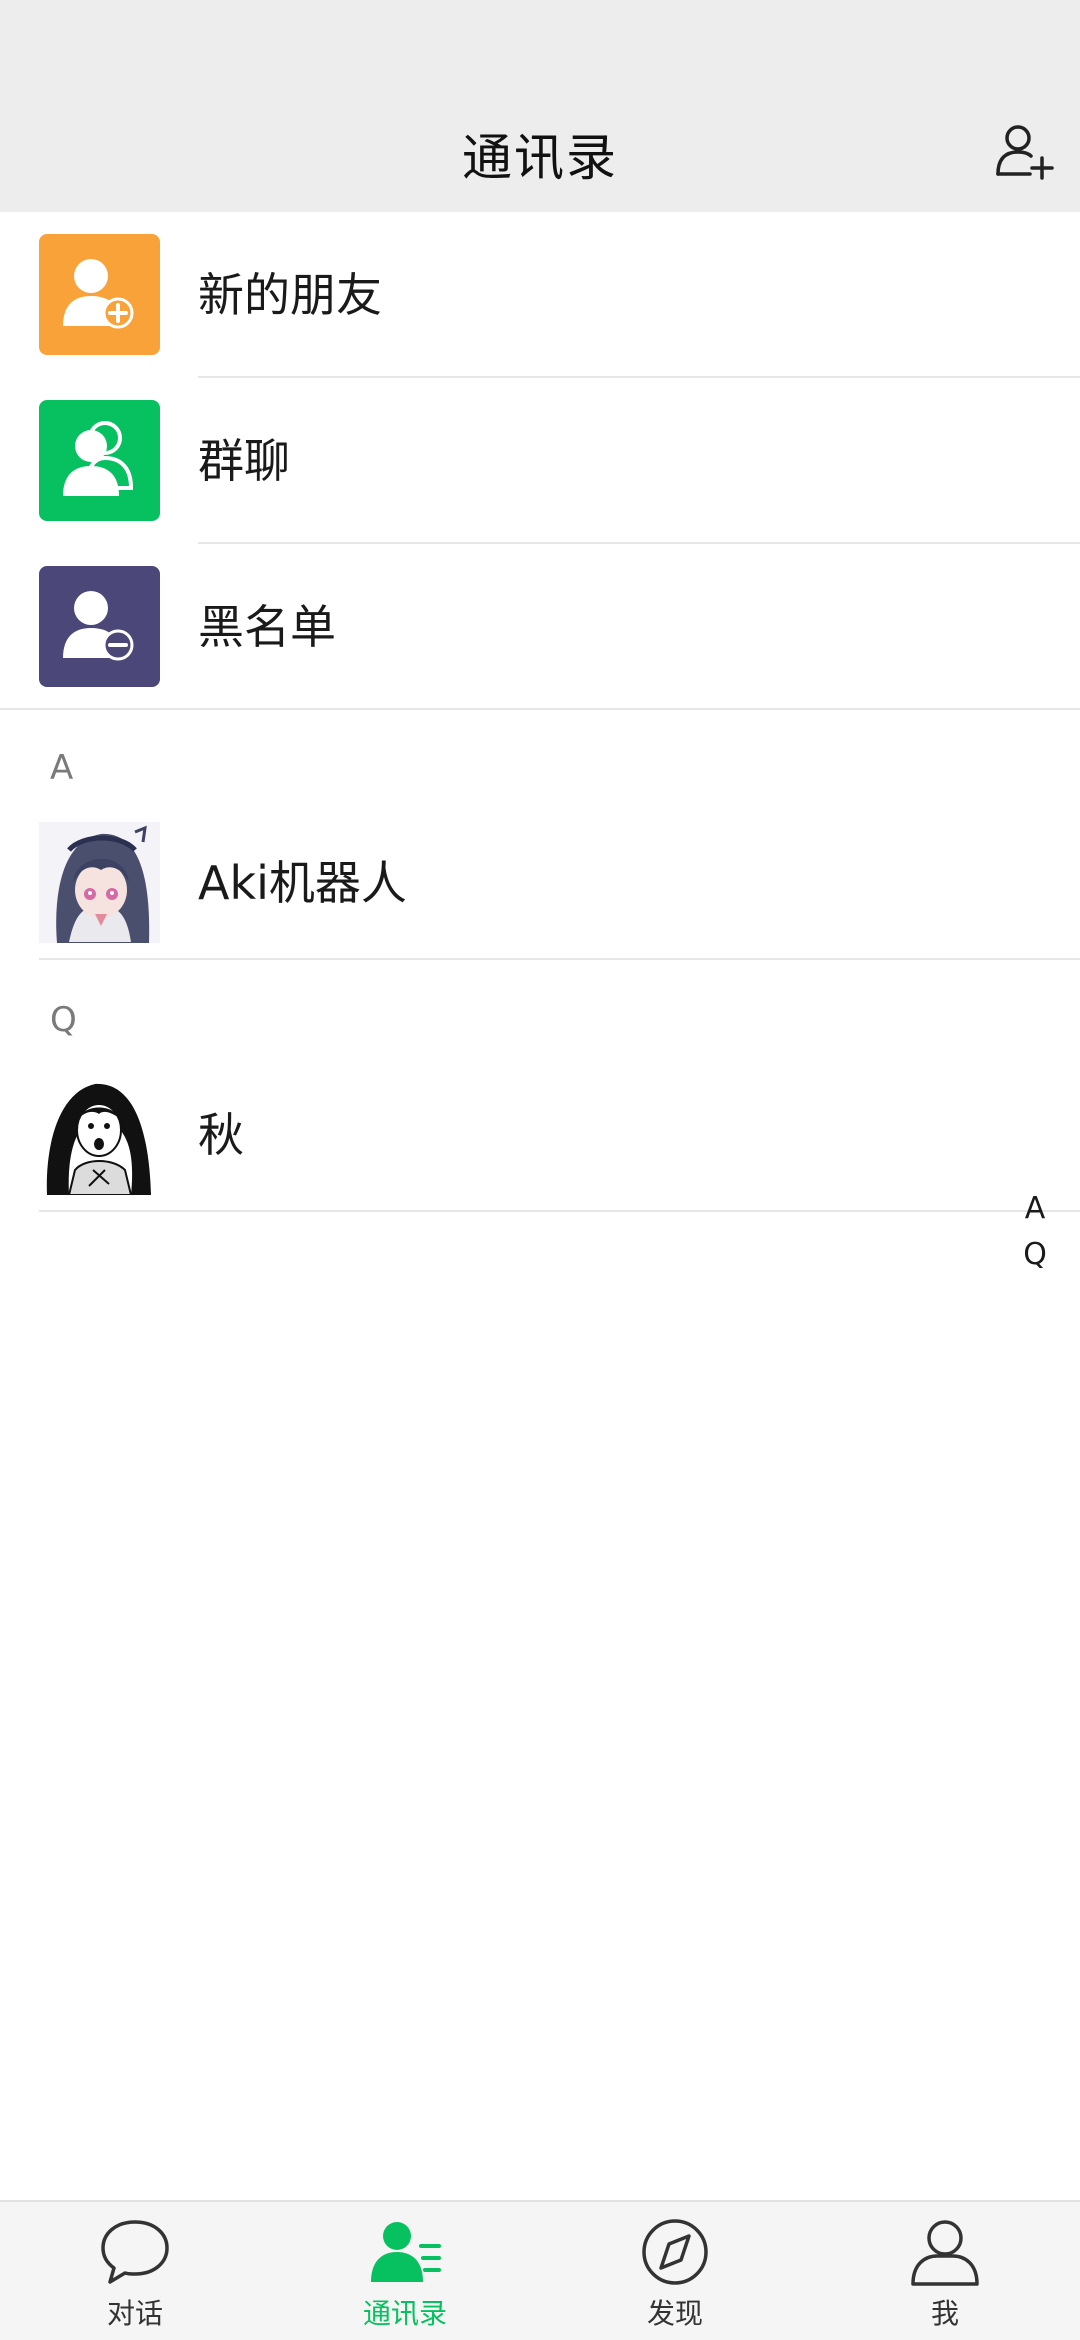 The width and height of the screenshot is (1080, 2340). Describe the element at coordinates (945, 2253) in the screenshot. I see `profile-icon` at that location.